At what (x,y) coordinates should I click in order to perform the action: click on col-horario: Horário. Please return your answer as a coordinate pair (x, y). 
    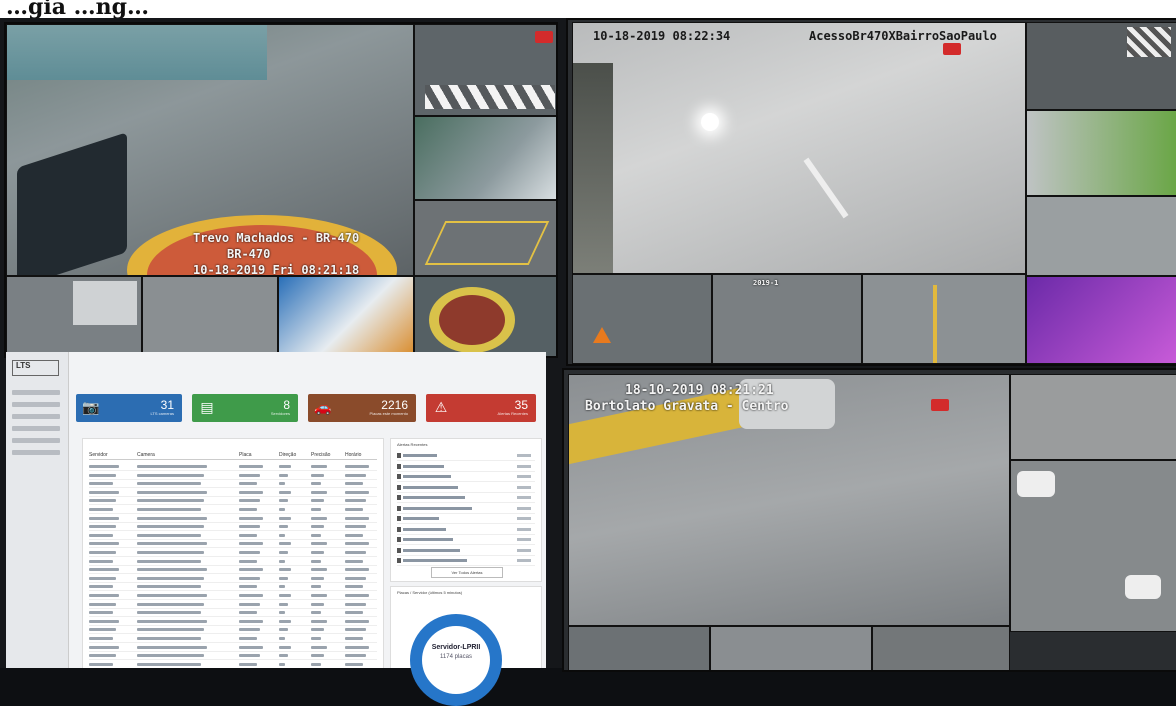
    Looking at the image, I should click on (353, 455).